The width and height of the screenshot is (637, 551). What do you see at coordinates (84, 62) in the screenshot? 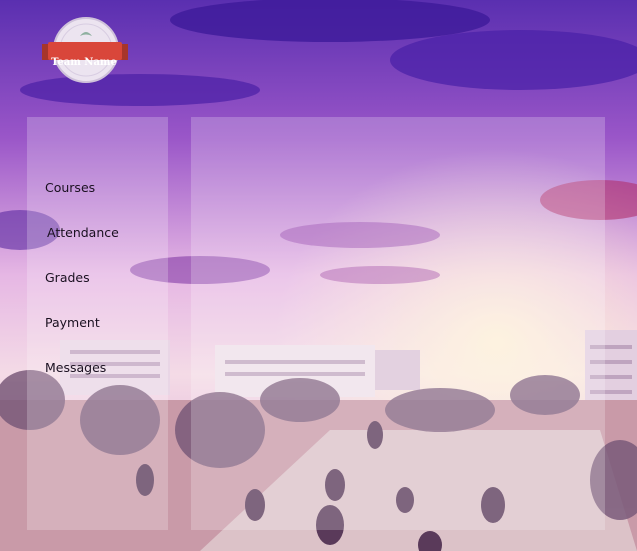
I see `logo-text: Team Name` at bounding box center [84, 62].